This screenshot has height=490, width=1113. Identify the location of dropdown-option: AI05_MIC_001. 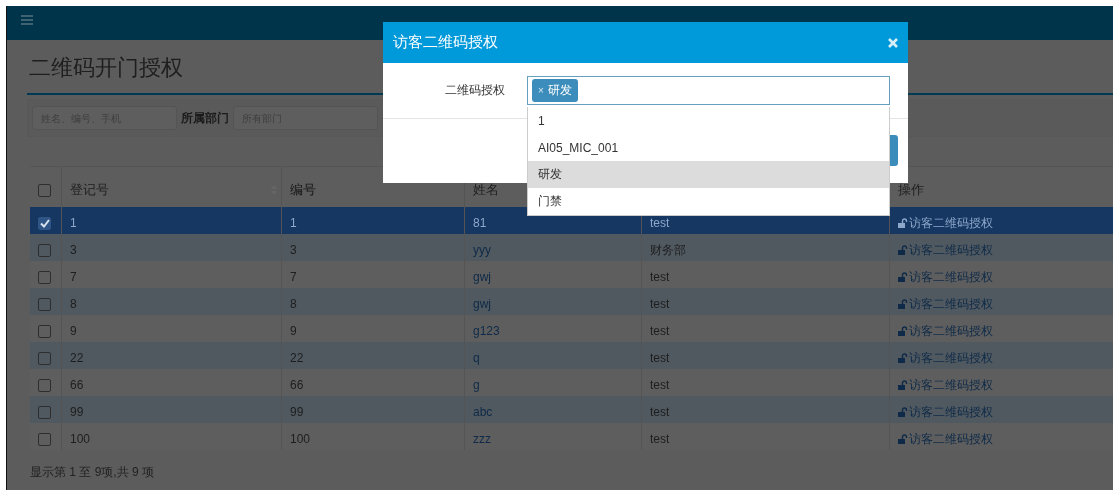
(708, 147).